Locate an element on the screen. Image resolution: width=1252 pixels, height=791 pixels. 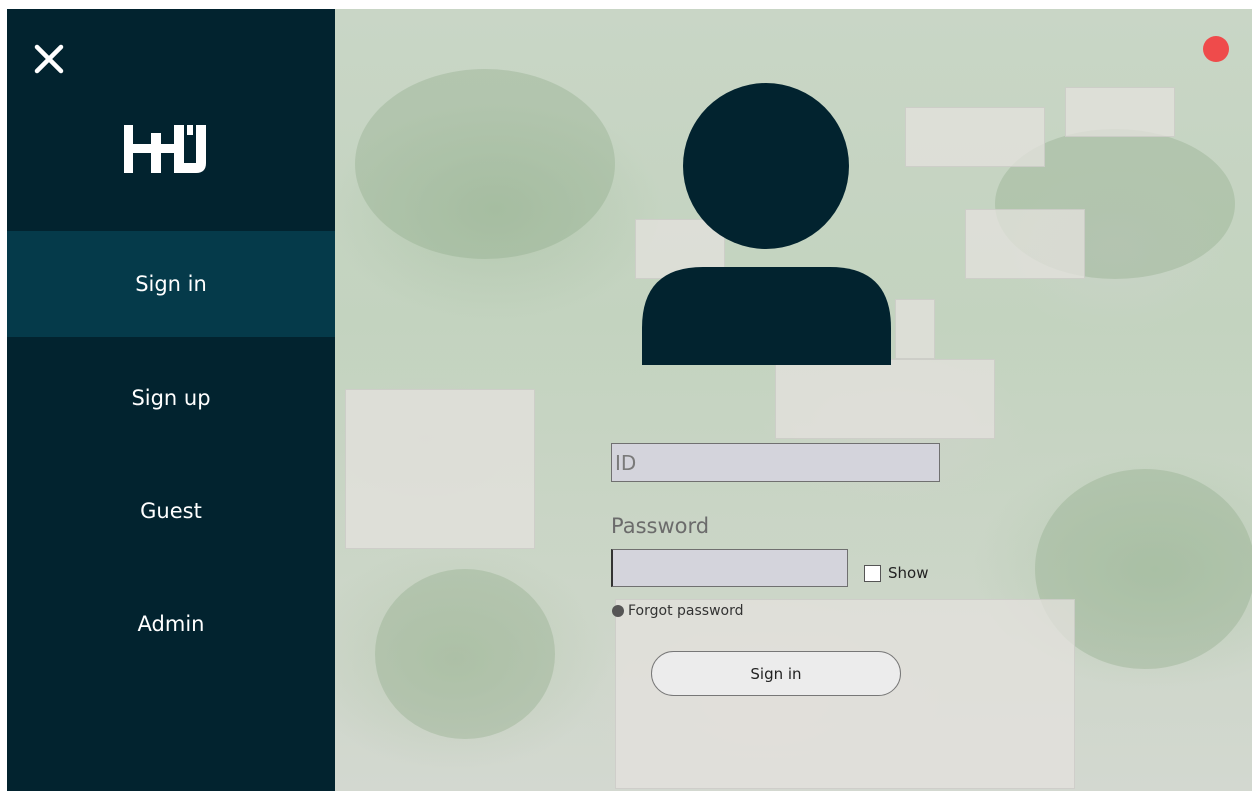
sidebar-item-label: Sign in is located at coordinates (171, 284).